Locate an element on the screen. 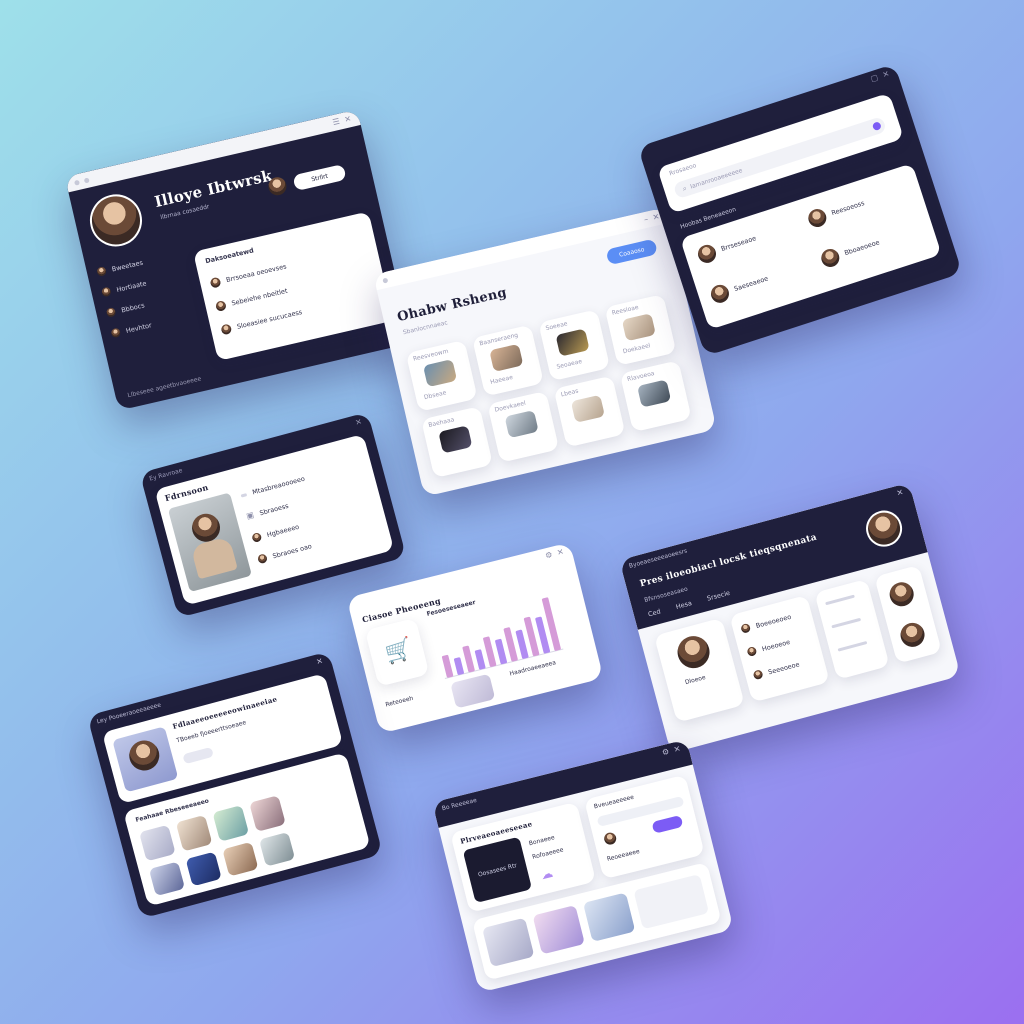  list-item: Sloeasiee sucucaess is located at coordinates (261, 321).